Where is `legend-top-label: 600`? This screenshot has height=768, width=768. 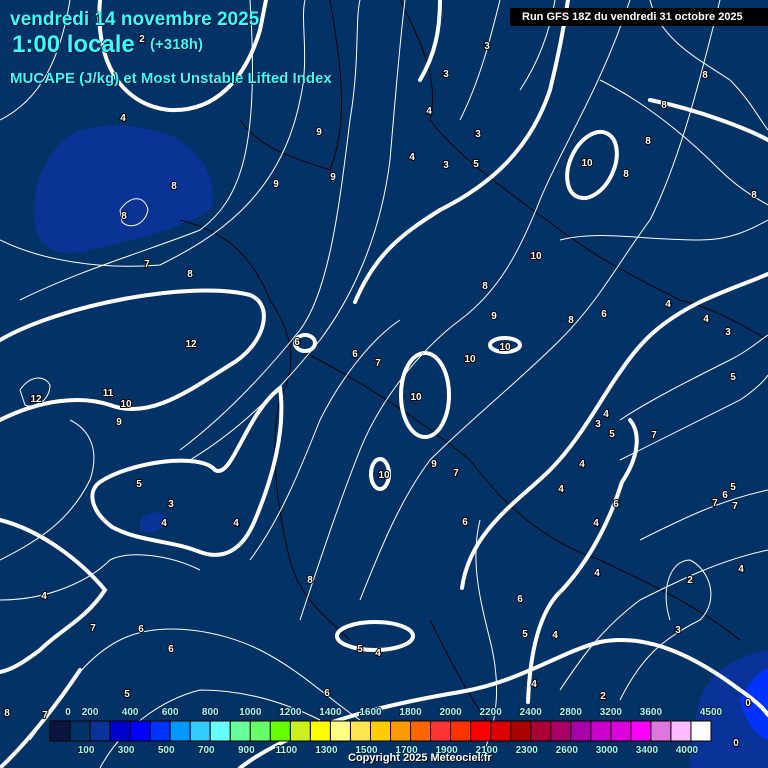
legend-top-label: 600 is located at coordinates (170, 712).